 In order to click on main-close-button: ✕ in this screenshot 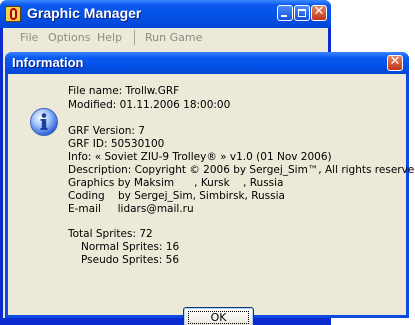, I will do `click(319, 12)`.